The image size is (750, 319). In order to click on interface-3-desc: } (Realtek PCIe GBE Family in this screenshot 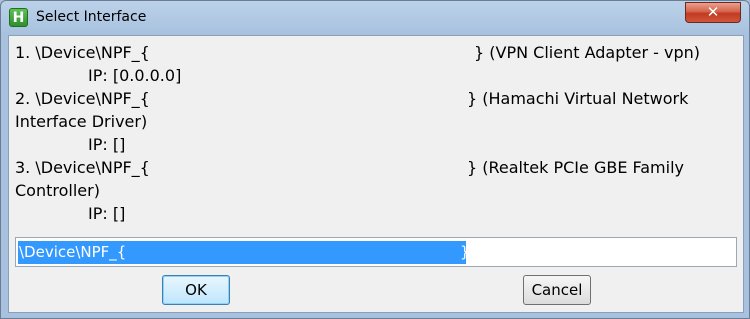, I will do `click(575, 167)`.